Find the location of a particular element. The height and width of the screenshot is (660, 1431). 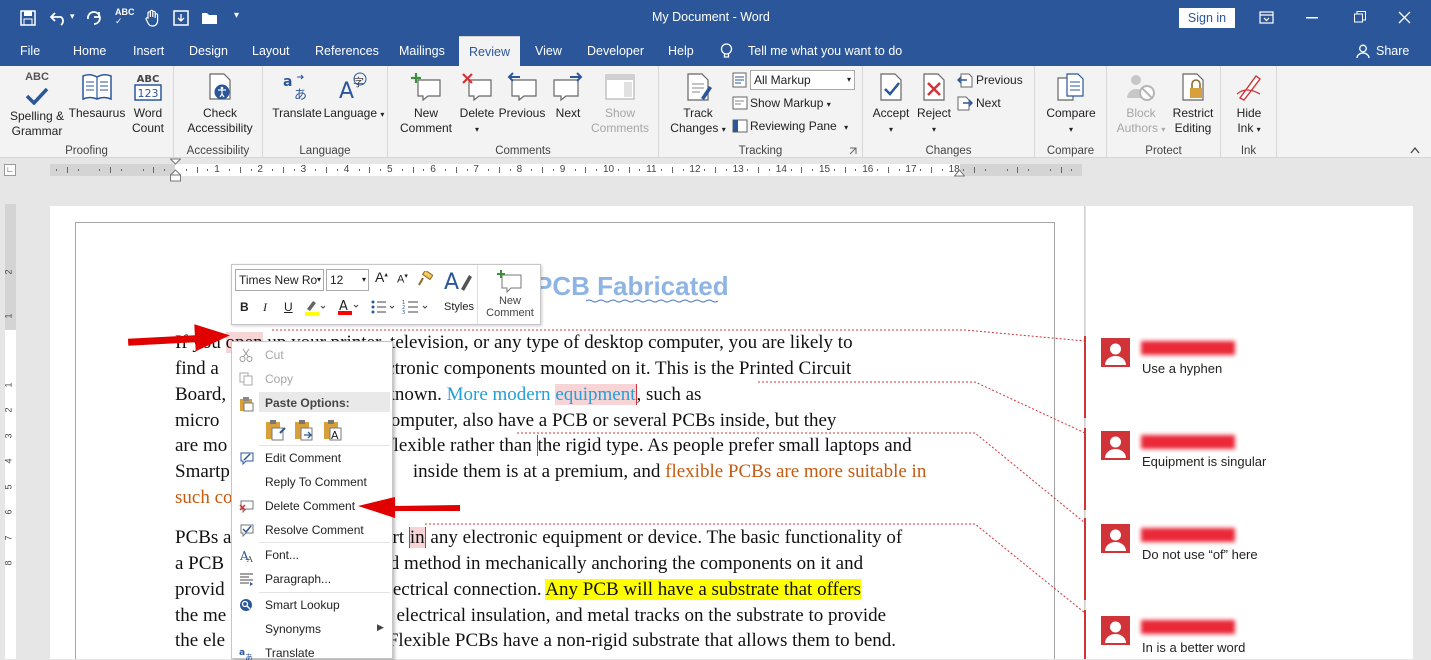

spelling-grammar-button: ABC Spelling & Grammar is located at coordinates (37, 105).